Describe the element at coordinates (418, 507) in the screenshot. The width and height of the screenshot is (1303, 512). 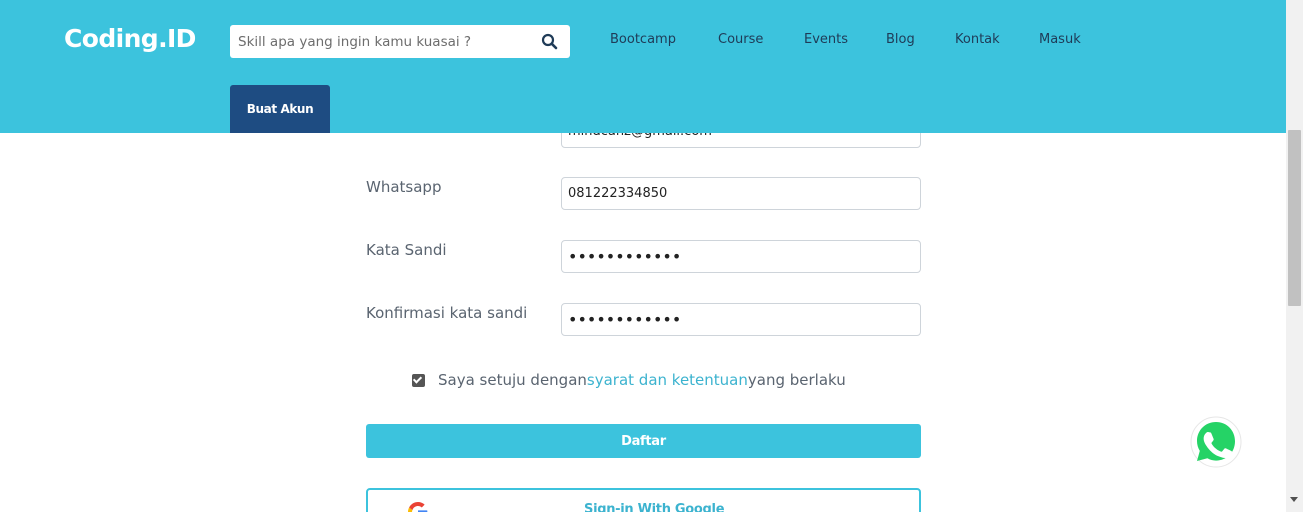
I see `google-icon` at that location.